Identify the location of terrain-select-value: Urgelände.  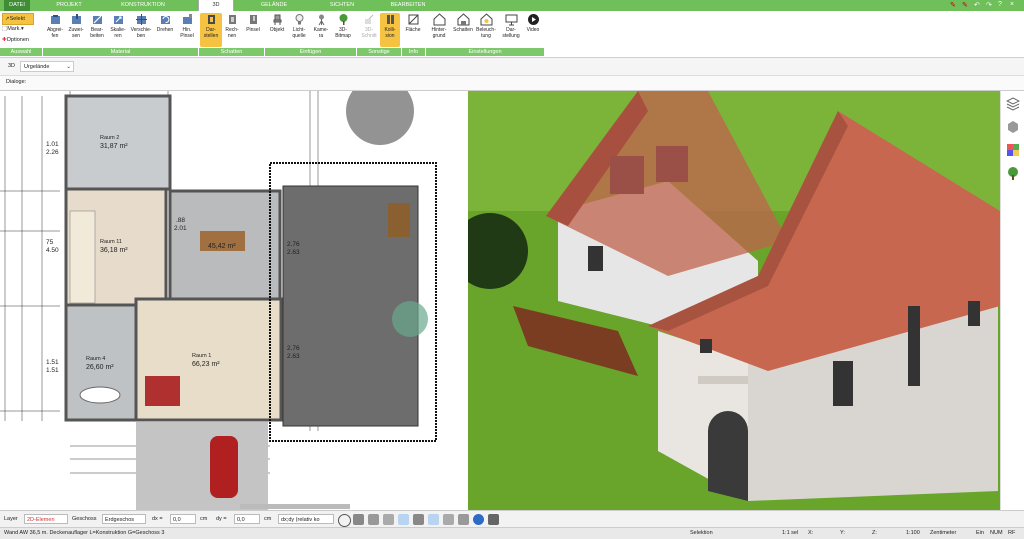
(37, 67).